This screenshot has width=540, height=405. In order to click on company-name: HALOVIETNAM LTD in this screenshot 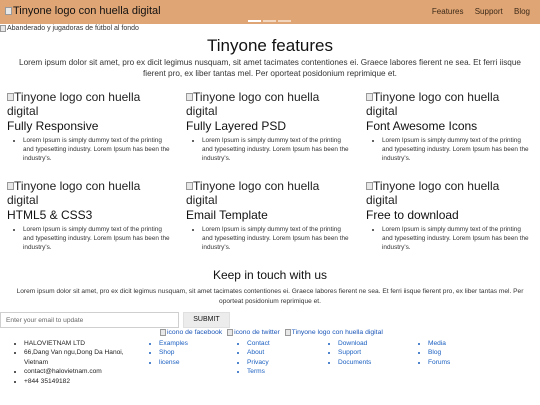, I will do `click(86, 343)`.